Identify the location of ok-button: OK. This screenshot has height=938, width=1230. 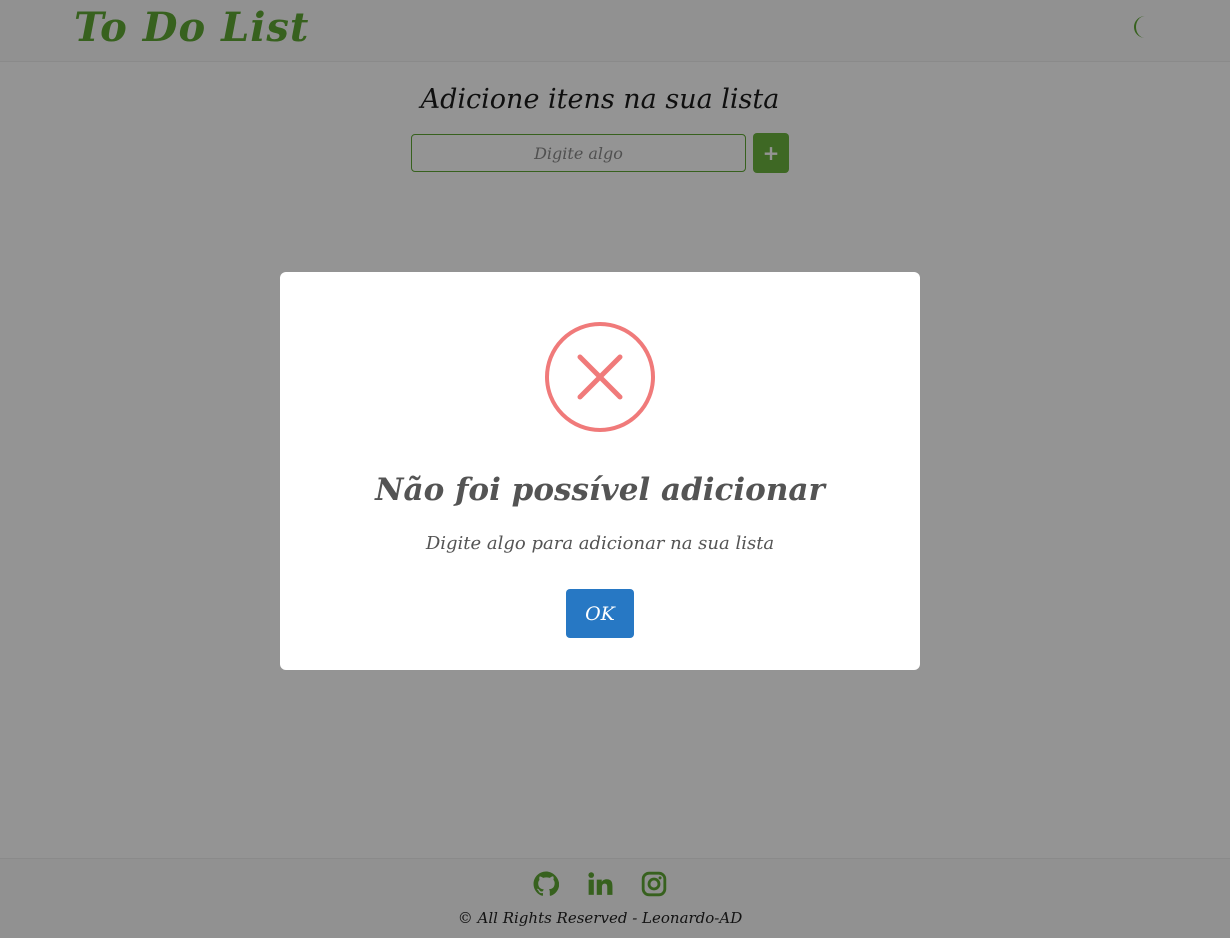
(600, 613).